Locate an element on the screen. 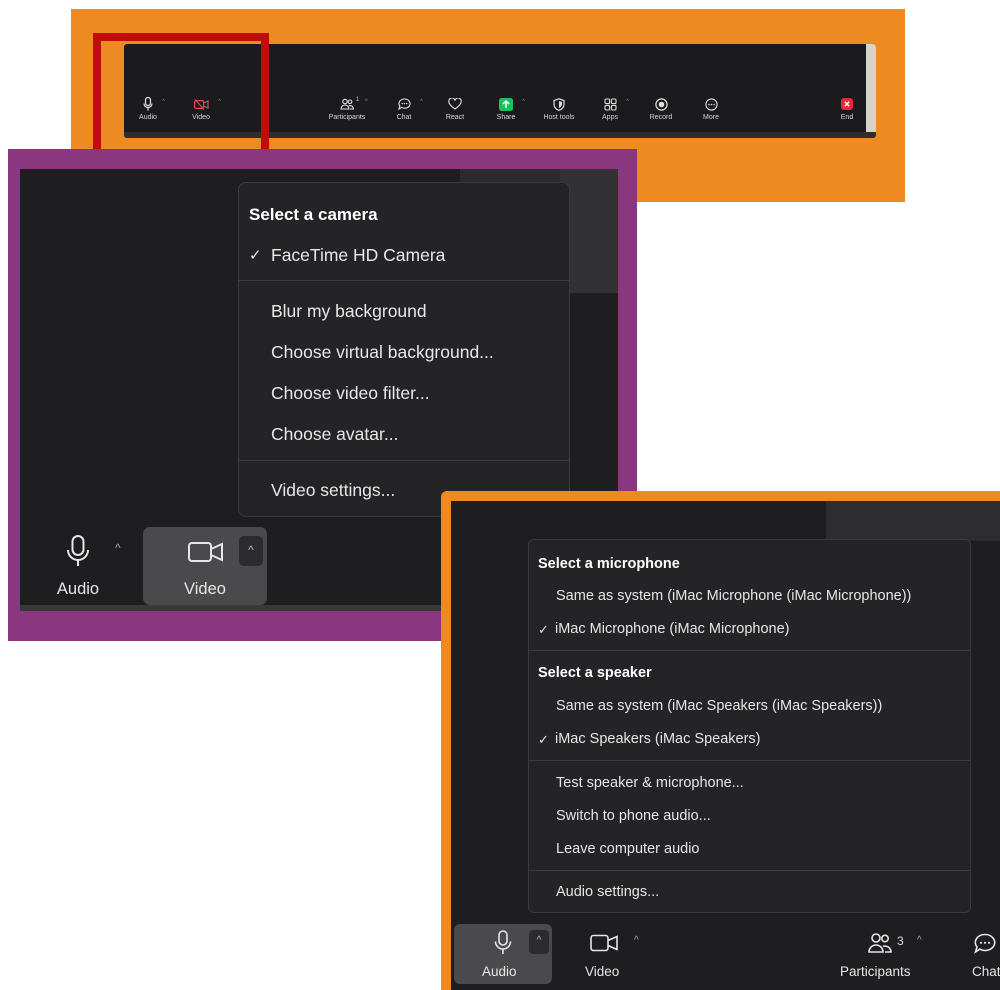  end-button: End is located at coordinates (847, 108).